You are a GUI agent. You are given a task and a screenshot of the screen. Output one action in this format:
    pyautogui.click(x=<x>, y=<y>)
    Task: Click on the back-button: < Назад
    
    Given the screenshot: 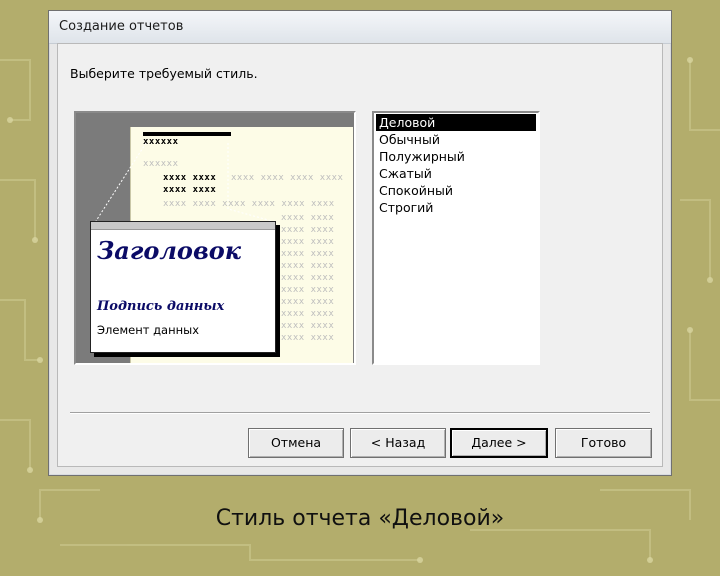 What is the action you would take?
    pyautogui.click(x=398, y=443)
    